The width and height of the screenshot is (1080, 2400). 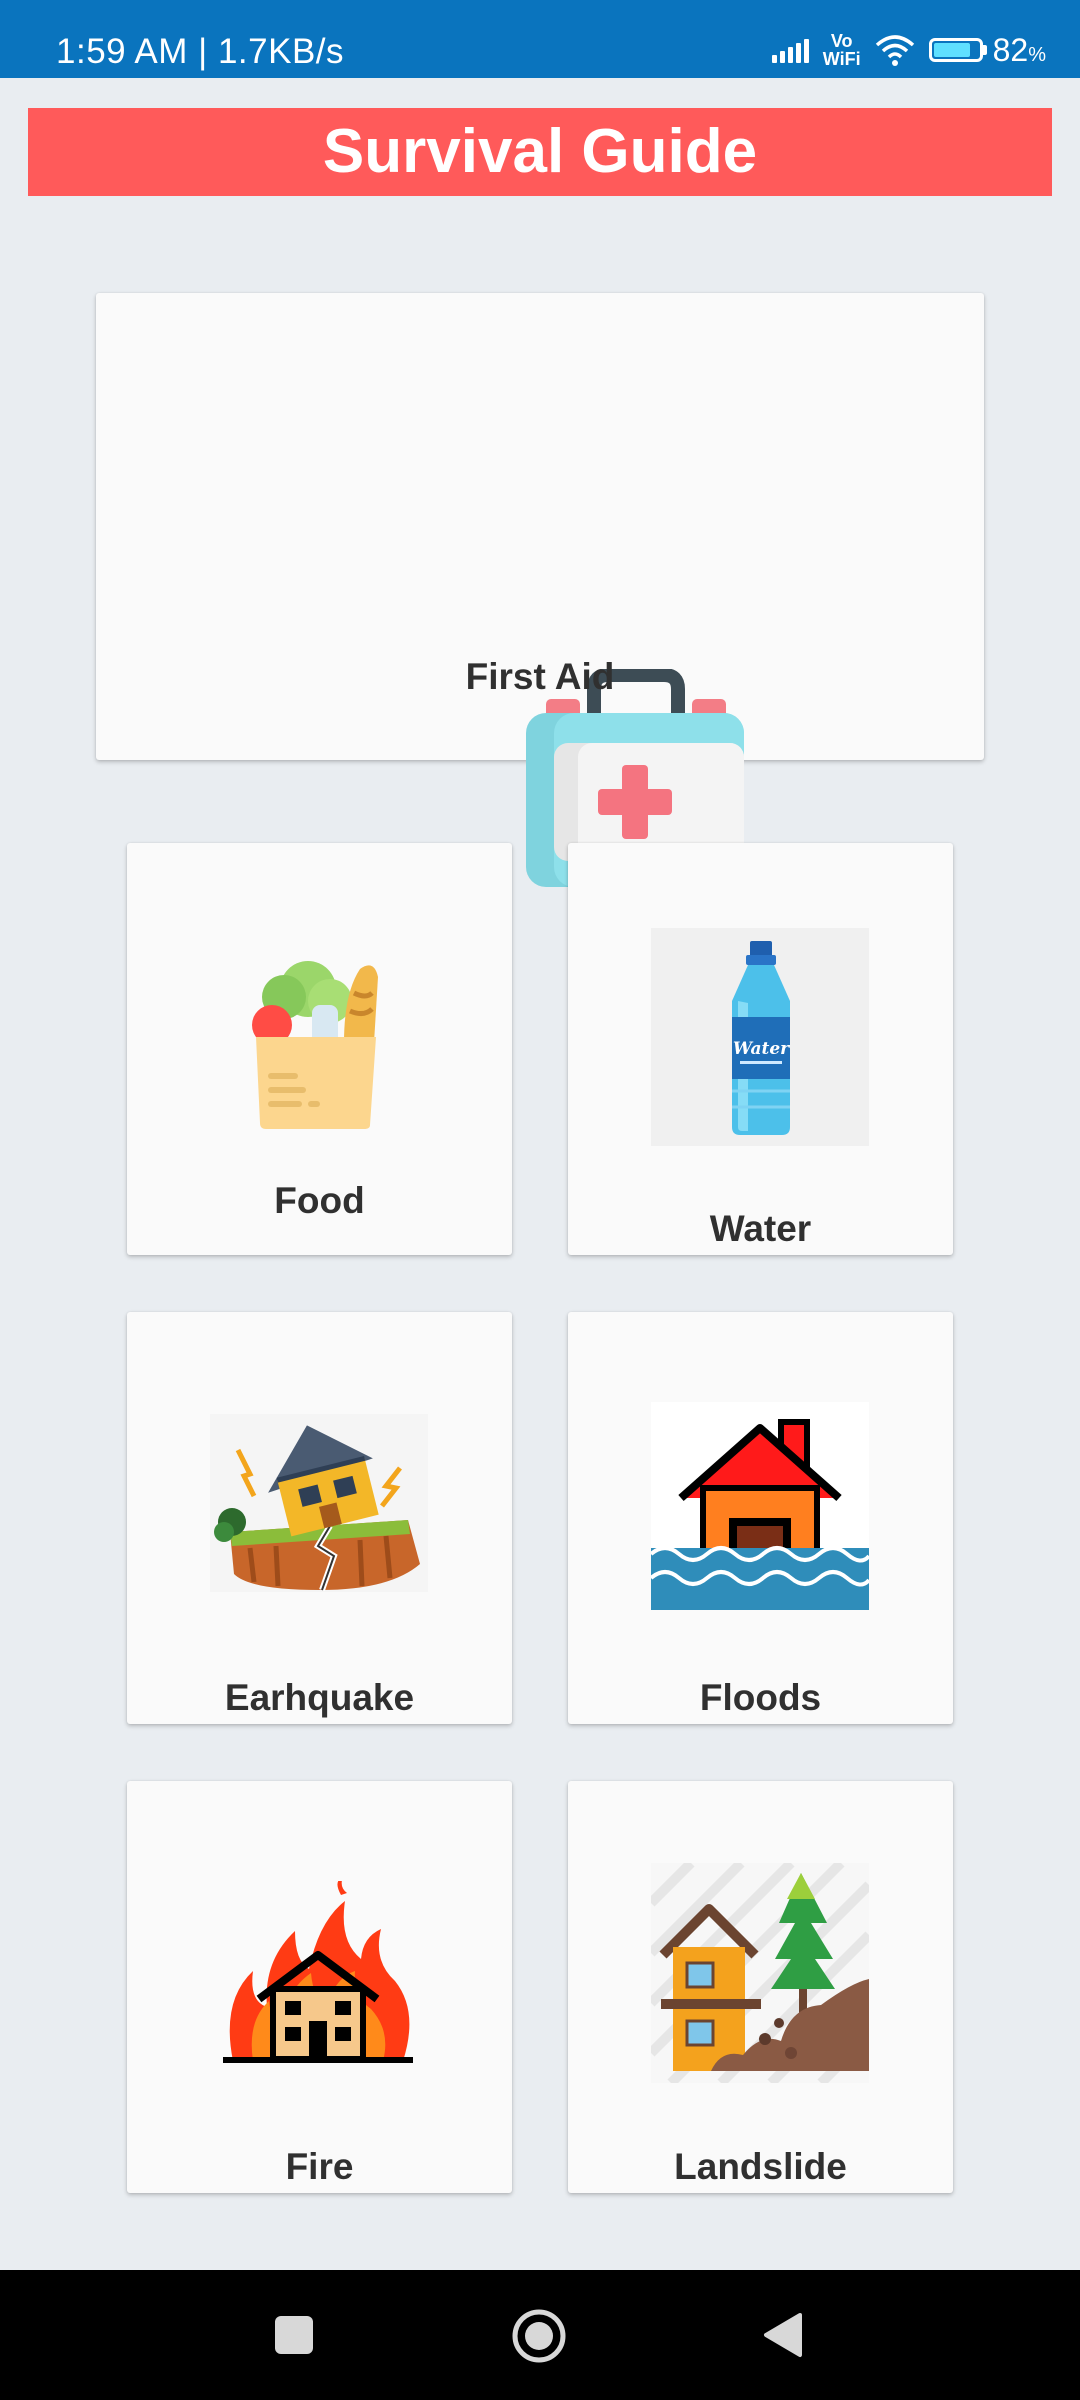 I want to click on status-icons: Vo WiFi 82%, so click(x=908, y=50).